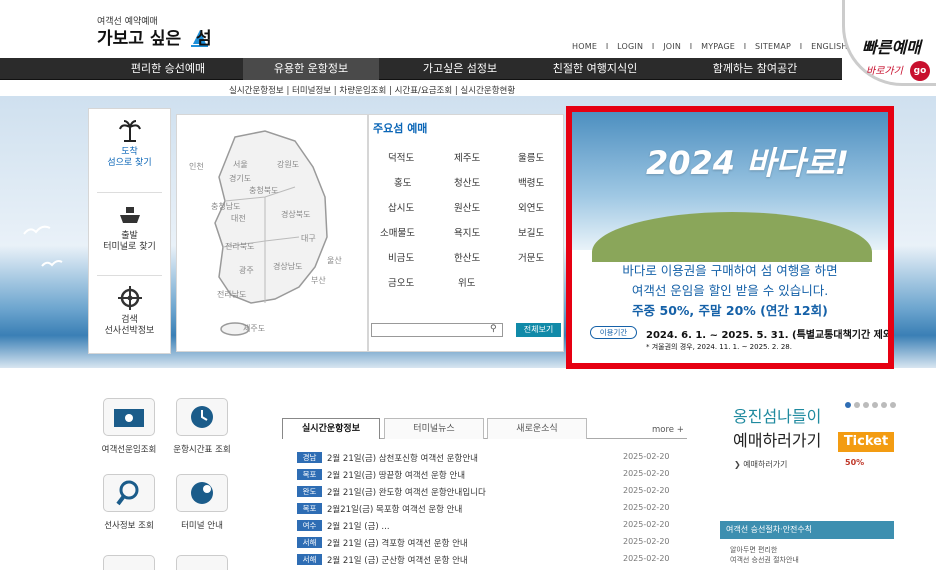 Image resolution: width=936 pixels, height=570 pixels. Describe the element at coordinates (531, 232) in the screenshot. I see `island-link: 보길도` at that location.